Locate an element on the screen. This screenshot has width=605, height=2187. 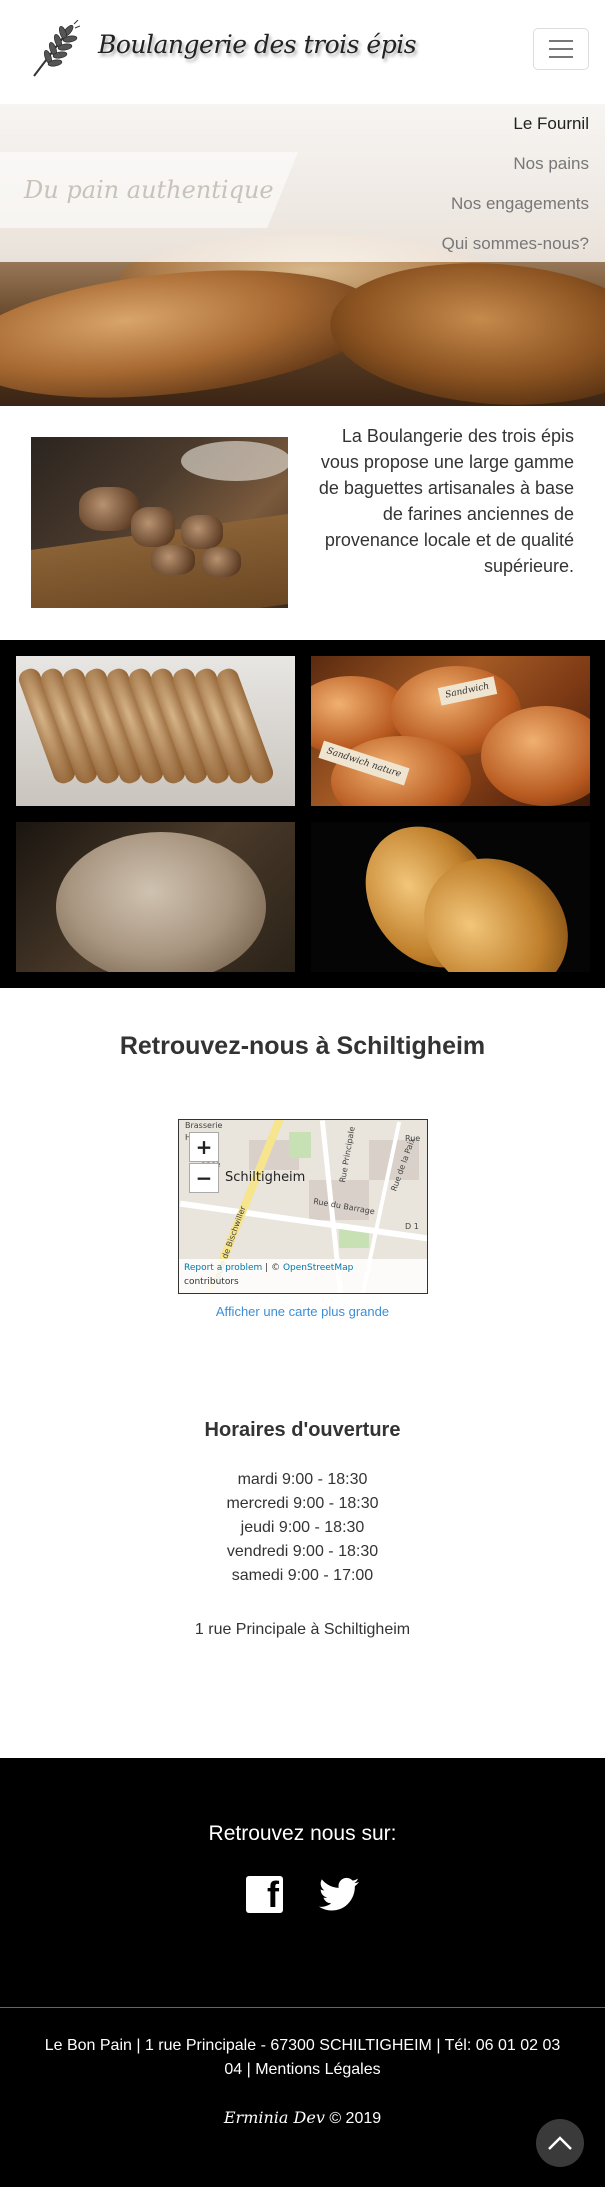
hero-tagline: Du pain authentique is located at coordinates (149, 190).